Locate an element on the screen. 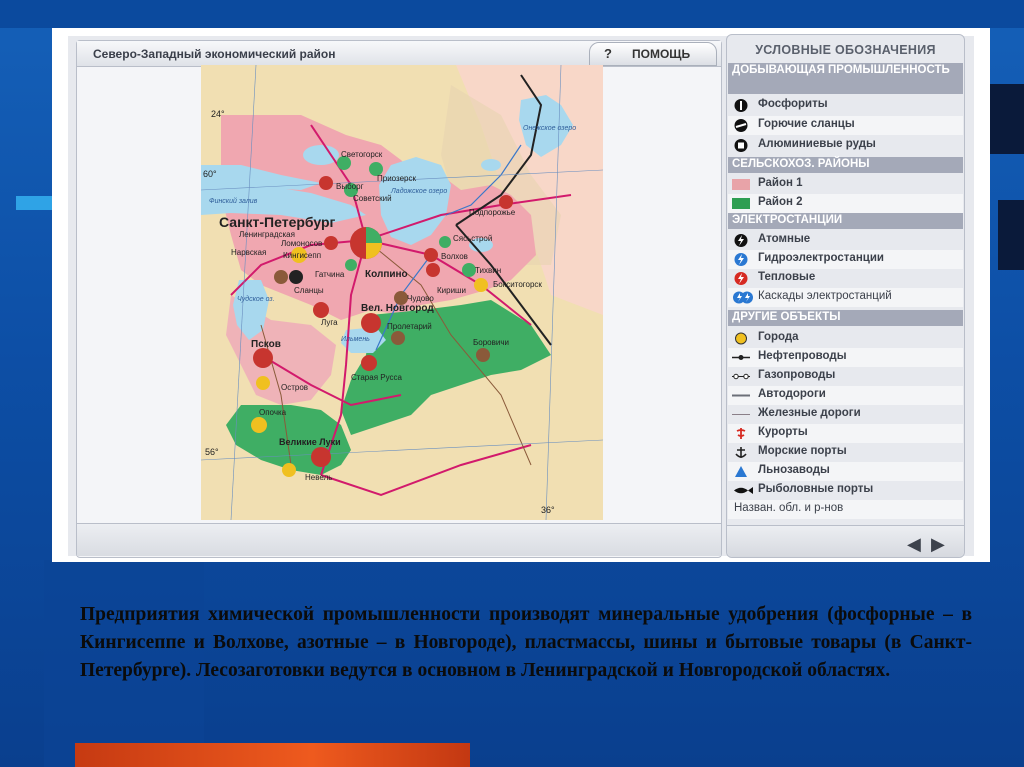 Image resolution: width=1024 pixels, height=767 pixels. map-label: Нарвская is located at coordinates (248, 252).